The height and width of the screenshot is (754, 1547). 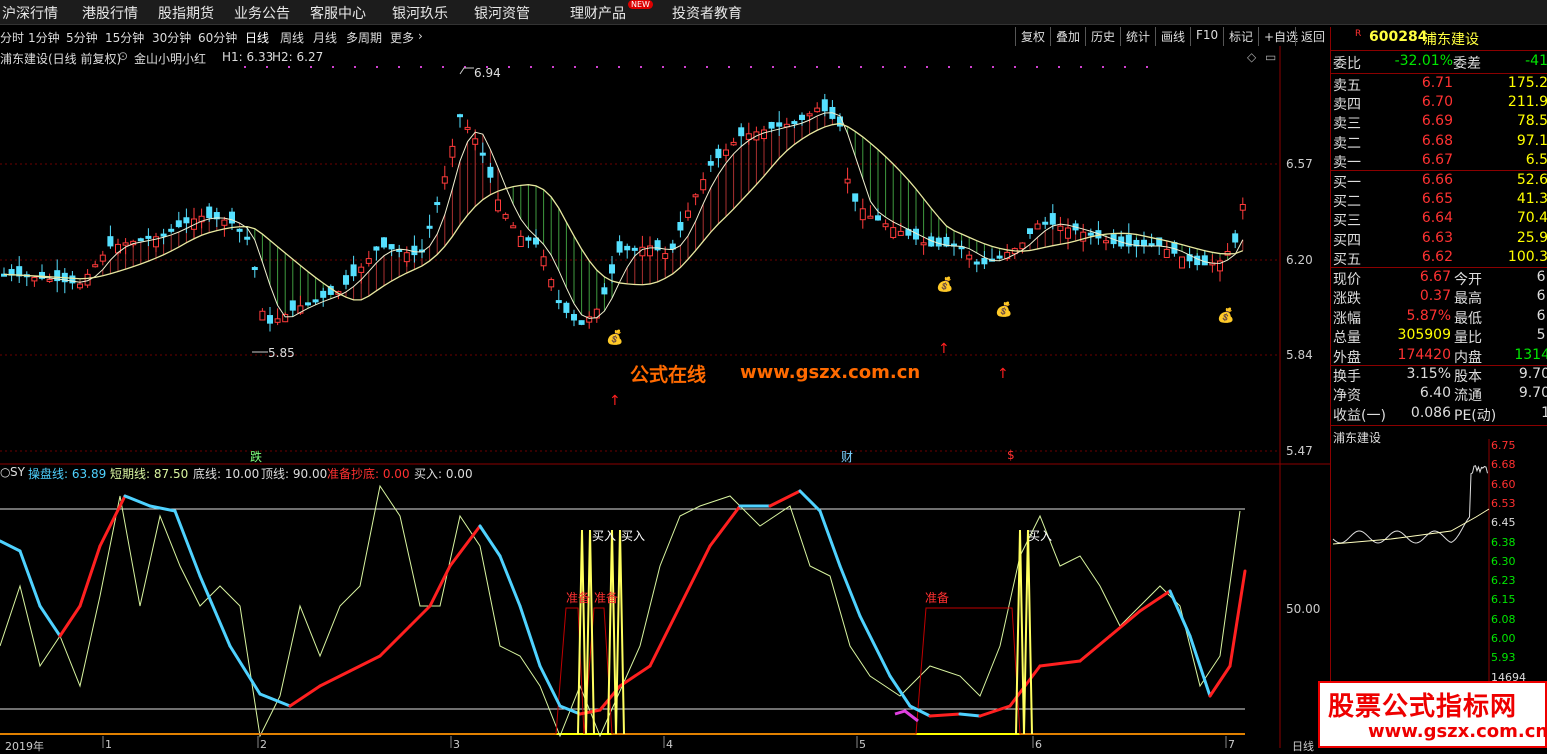 I want to click on event-marker-dollar: $, so click(x=1011, y=455).